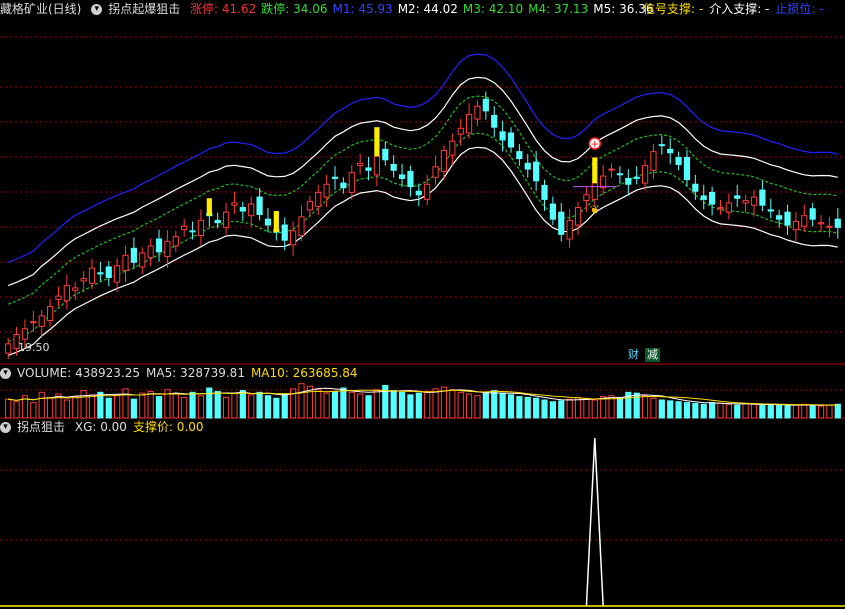 The height and width of the screenshot is (609, 845). I want to click on volume-toggle-icon: ▾, so click(5, 373).